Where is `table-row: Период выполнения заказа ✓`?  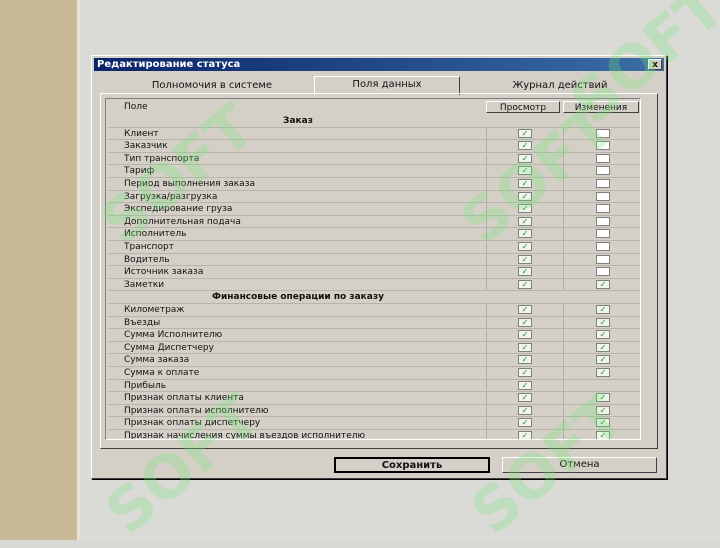
table-row: Период выполнения заказа ✓ is located at coordinates (374, 184).